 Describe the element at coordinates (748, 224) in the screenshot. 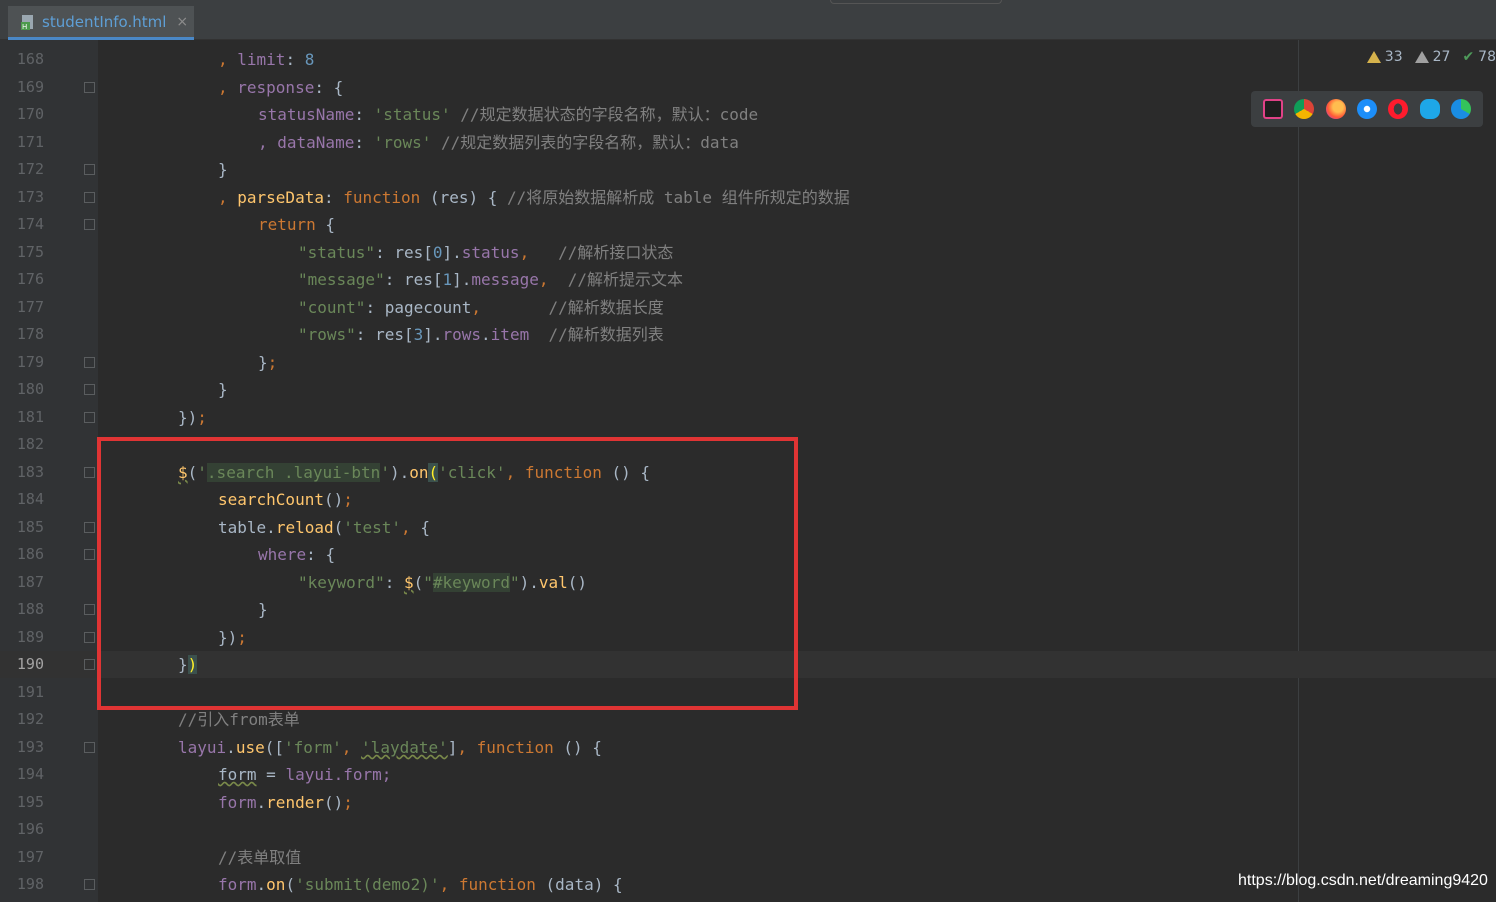

I see `code-line: 174 return {` at that location.